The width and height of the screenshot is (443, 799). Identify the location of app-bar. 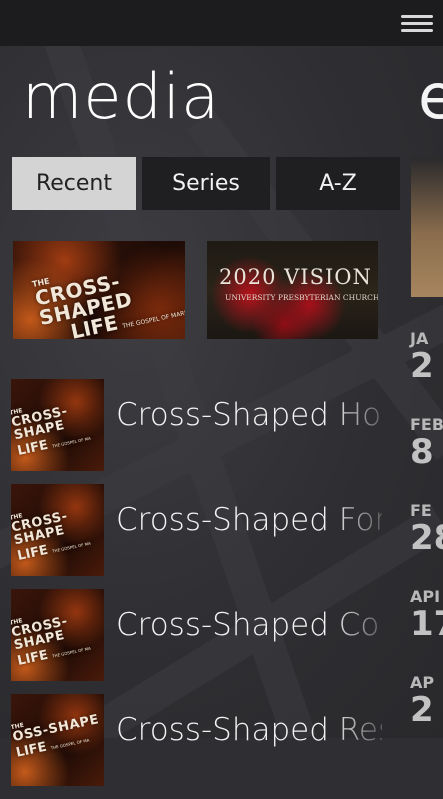
(221, 23).